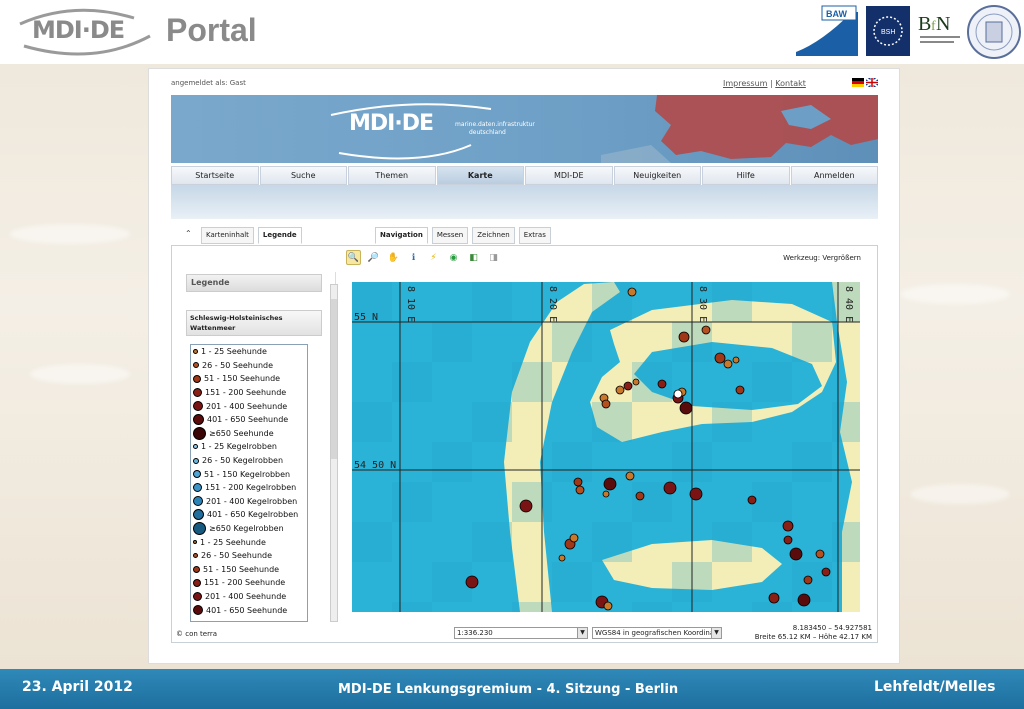 This screenshot has width=1024, height=709. I want to click on legend-label: 401 - 650 Seehunde, so click(247, 610).